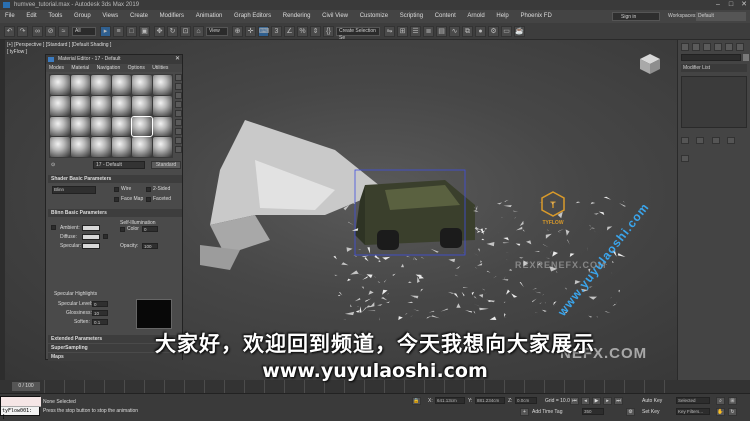  Describe the element at coordinates (721, 16) in the screenshot. I see `workspace-dropdown: Default` at that location.